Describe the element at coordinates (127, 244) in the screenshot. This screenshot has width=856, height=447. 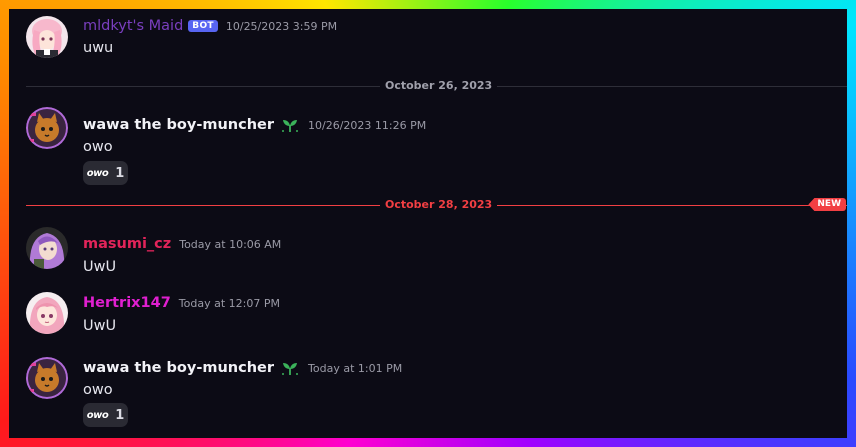
I see `message-author: masumi_cz` at that location.